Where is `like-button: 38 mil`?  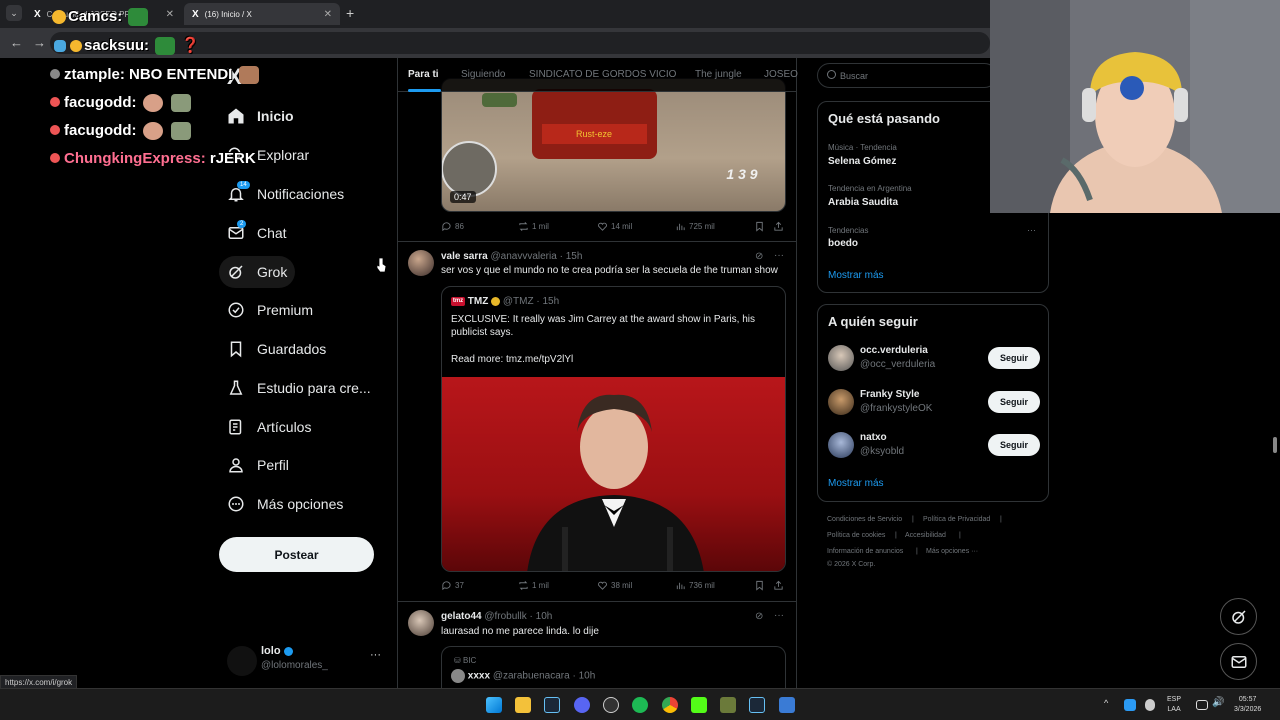 like-button: 38 mil is located at coordinates (614, 585).